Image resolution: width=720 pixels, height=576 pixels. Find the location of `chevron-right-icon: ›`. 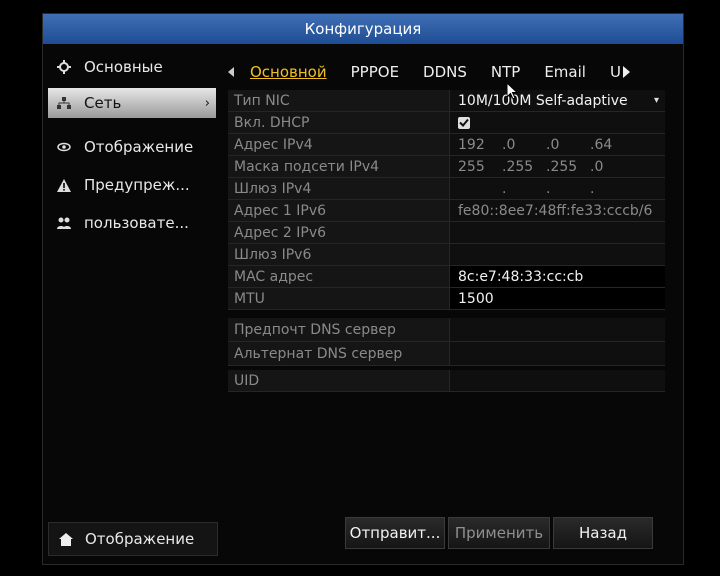

chevron-right-icon: › is located at coordinates (207, 103).